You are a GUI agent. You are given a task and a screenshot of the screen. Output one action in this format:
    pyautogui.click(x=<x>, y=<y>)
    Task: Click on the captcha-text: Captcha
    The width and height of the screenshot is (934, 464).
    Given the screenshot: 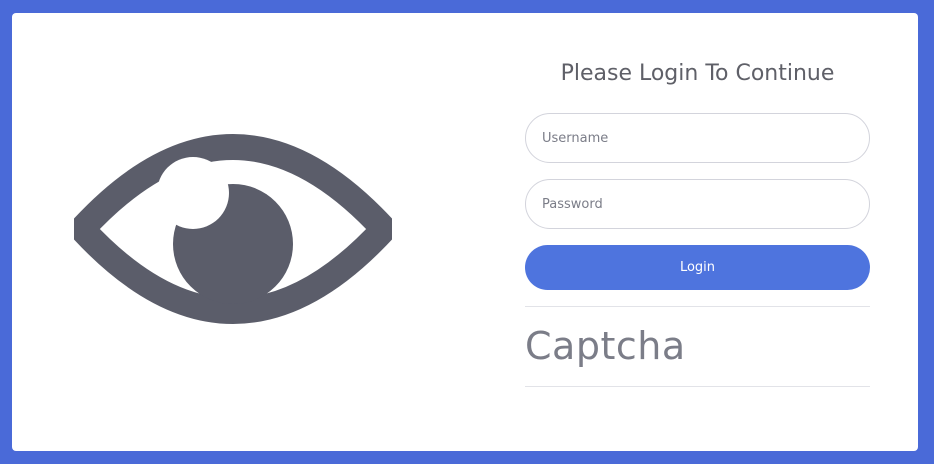 What is the action you would take?
    pyautogui.click(x=605, y=346)
    